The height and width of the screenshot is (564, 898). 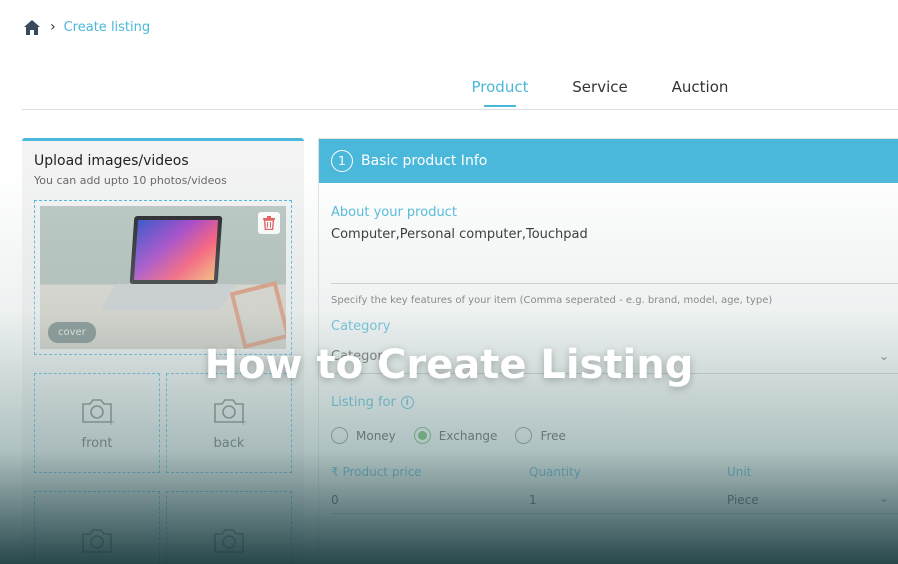 What do you see at coordinates (460, 109) in the screenshot?
I see `tabs-divider` at bounding box center [460, 109].